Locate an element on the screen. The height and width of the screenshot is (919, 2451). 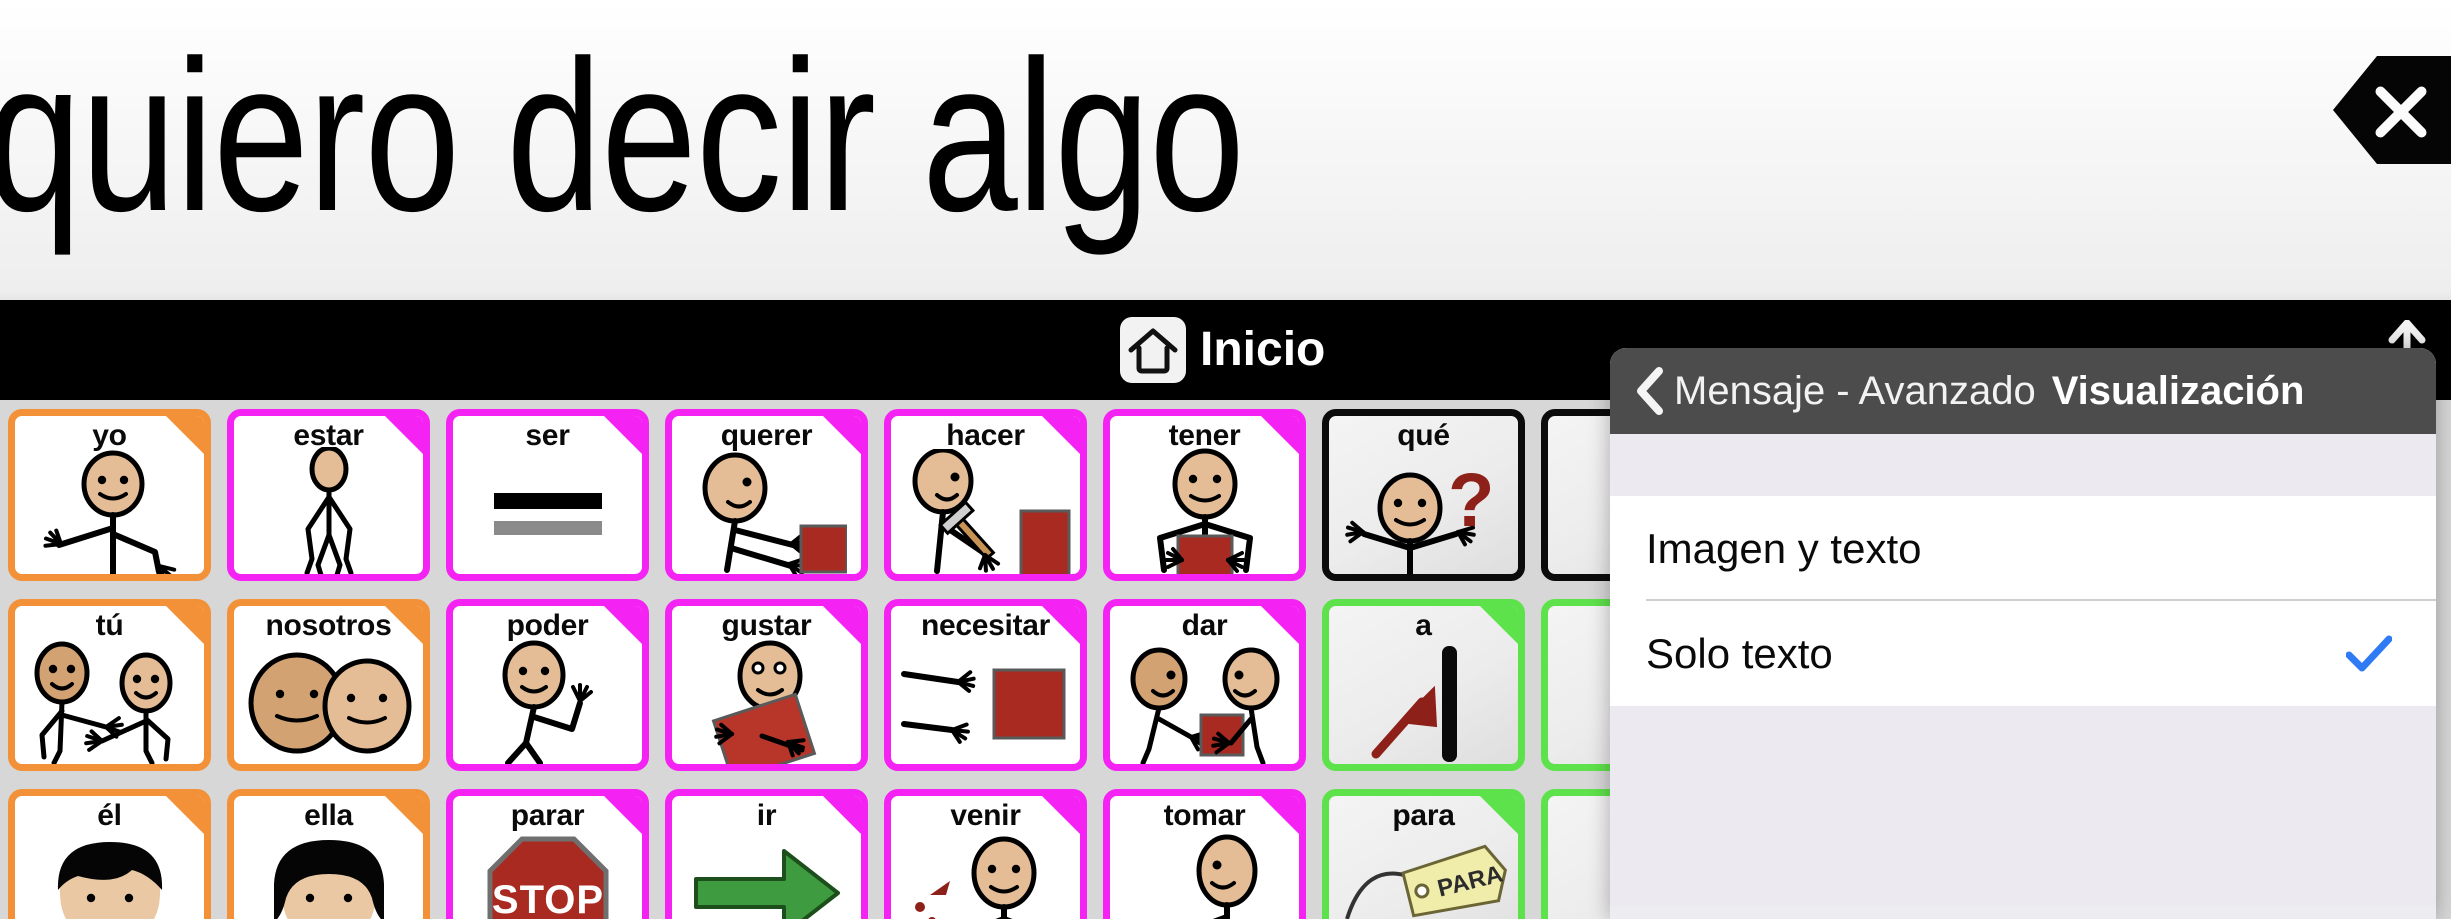
grid-cell-ser: ser is located at coordinates (547, 495).